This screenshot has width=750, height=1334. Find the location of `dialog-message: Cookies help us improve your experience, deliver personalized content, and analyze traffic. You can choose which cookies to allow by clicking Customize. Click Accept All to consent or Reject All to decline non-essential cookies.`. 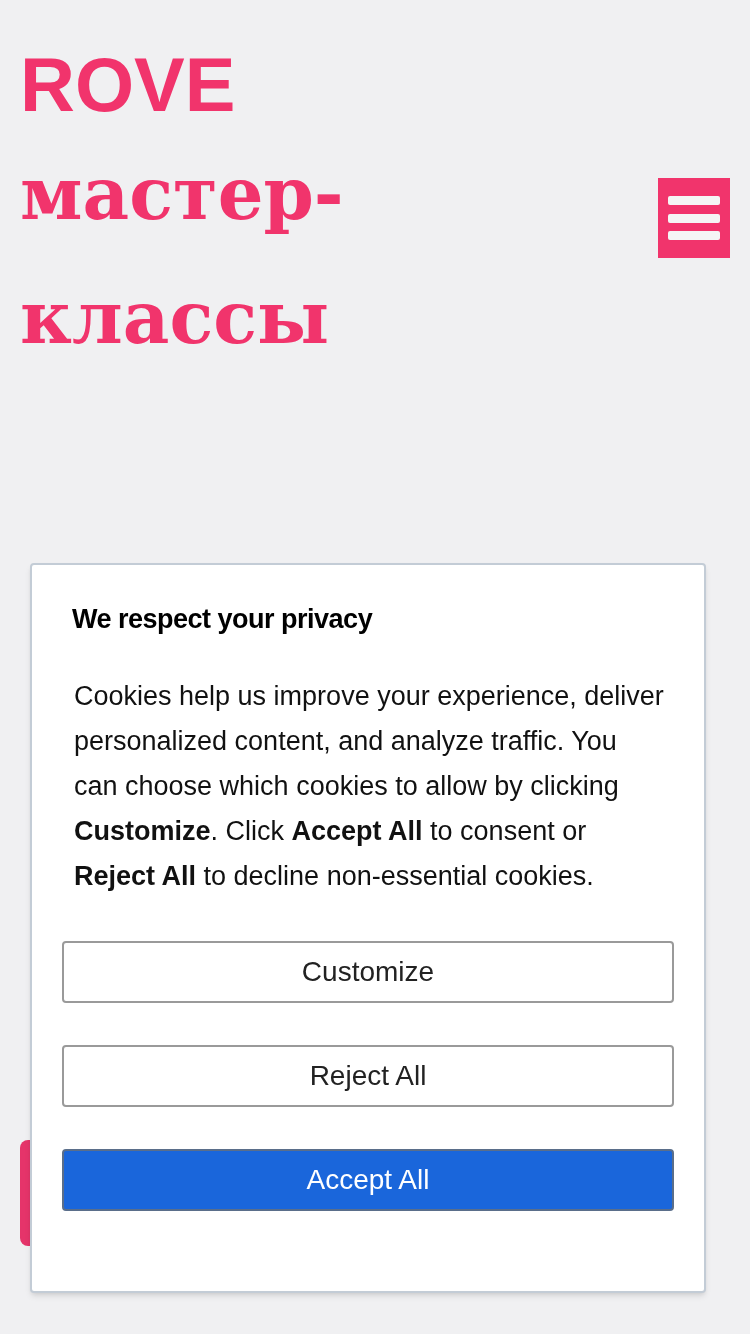

dialog-message: Cookies help us improve your experience, deliver personalized content, and analyze traffic. You can choose which cookies to allow by clicking Customize. Click Accept All to consent or Reject All to decline non-essential cookies. is located at coordinates (369, 786).